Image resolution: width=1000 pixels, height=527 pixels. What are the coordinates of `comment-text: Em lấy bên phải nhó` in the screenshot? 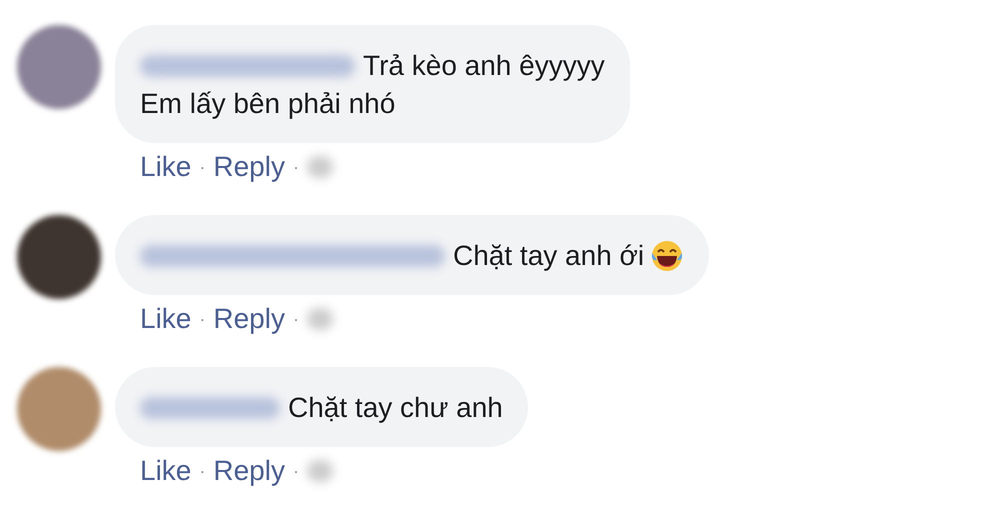 It's located at (268, 104).